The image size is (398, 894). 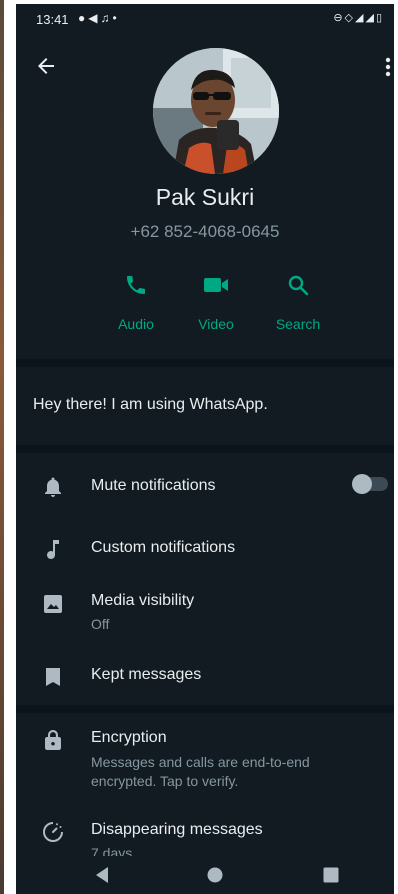 What do you see at coordinates (216, 301) in the screenshot?
I see `video-call-button: Video` at bounding box center [216, 301].